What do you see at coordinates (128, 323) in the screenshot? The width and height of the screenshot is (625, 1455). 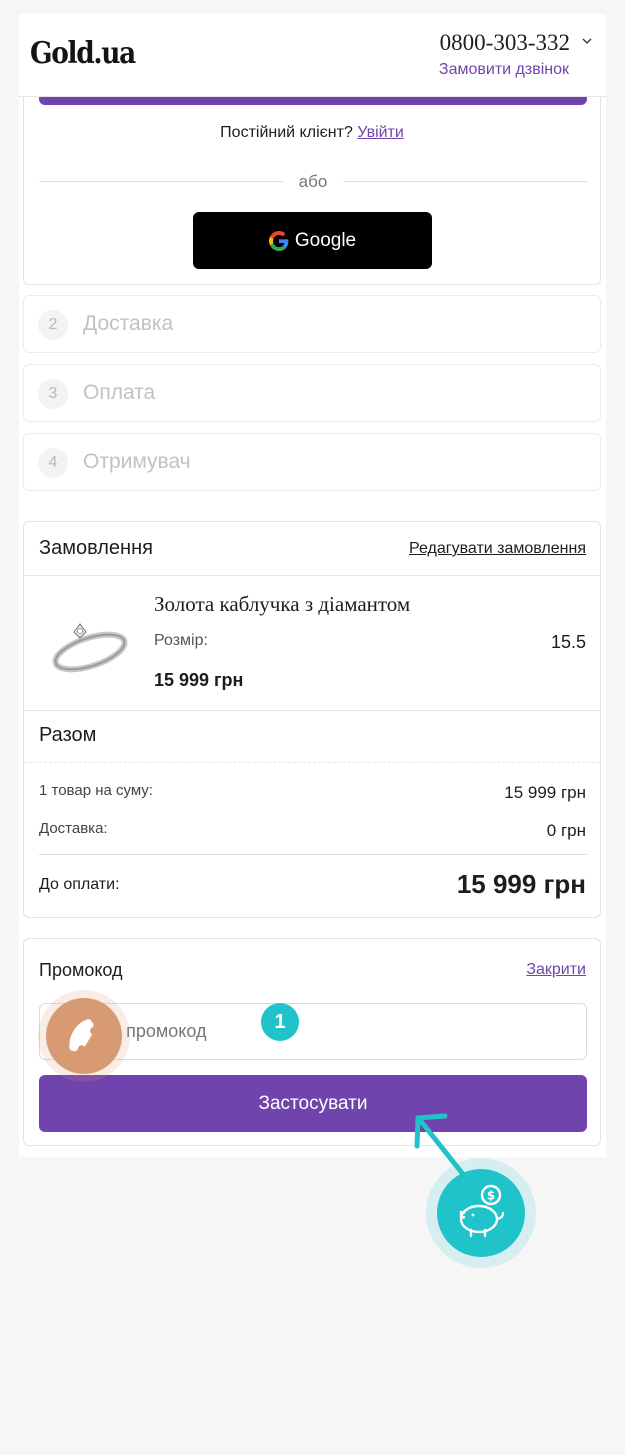 I see `step-label: Доставка` at bounding box center [128, 323].